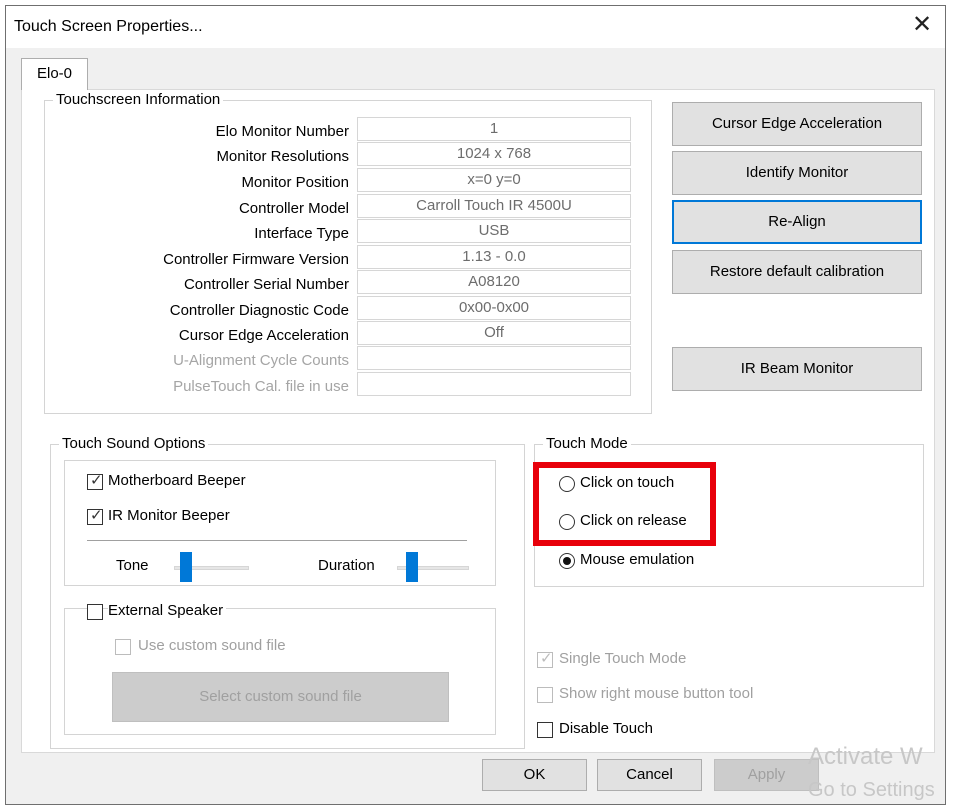 The height and width of the screenshot is (812, 953). What do you see at coordinates (637, 559) in the screenshot?
I see `mouse-emulation-label: Mouse emulation` at bounding box center [637, 559].